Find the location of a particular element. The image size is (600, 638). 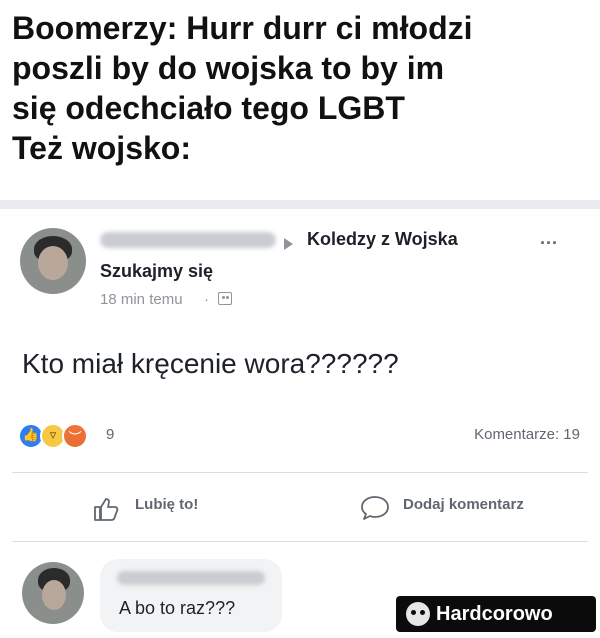

reaction-count: 9 is located at coordinates (110, 434).